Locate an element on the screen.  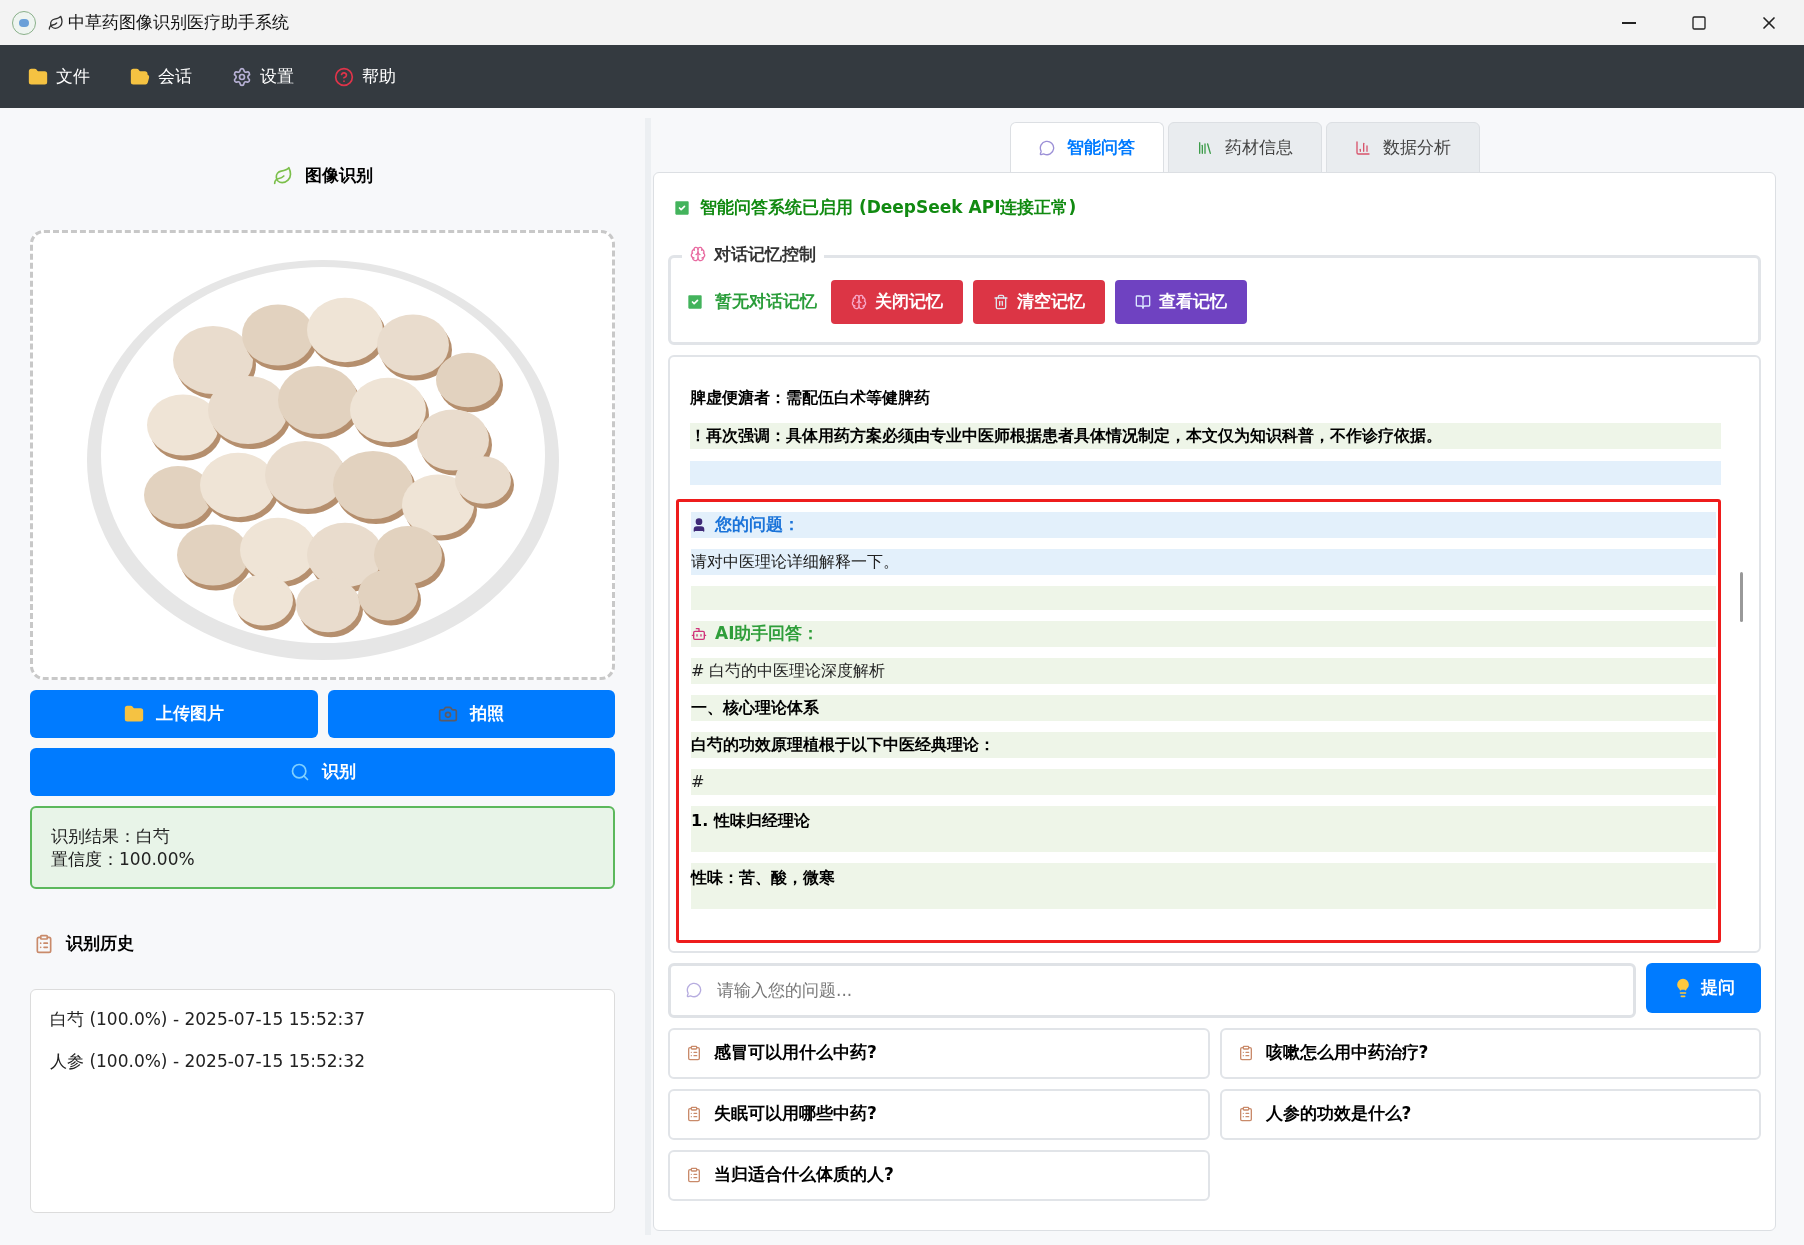
tab: 药材信息 is located at coordinates (1244, 147).